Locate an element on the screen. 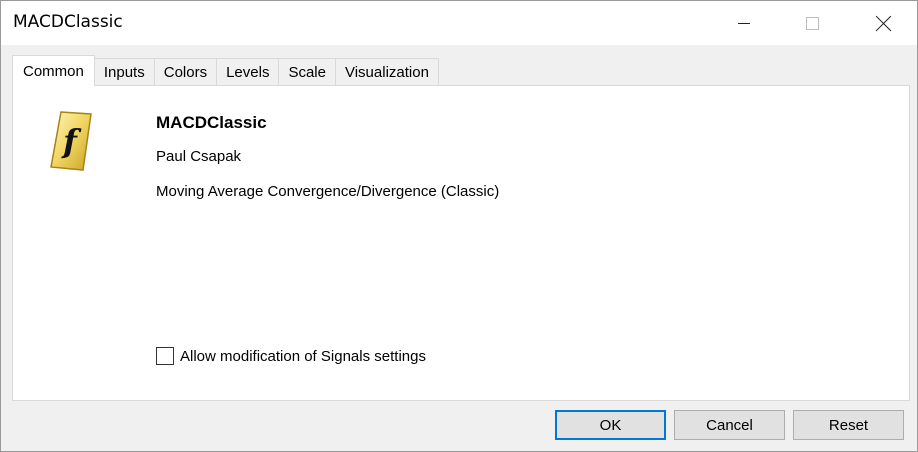  close-icon is located at coordinates (884, 23).